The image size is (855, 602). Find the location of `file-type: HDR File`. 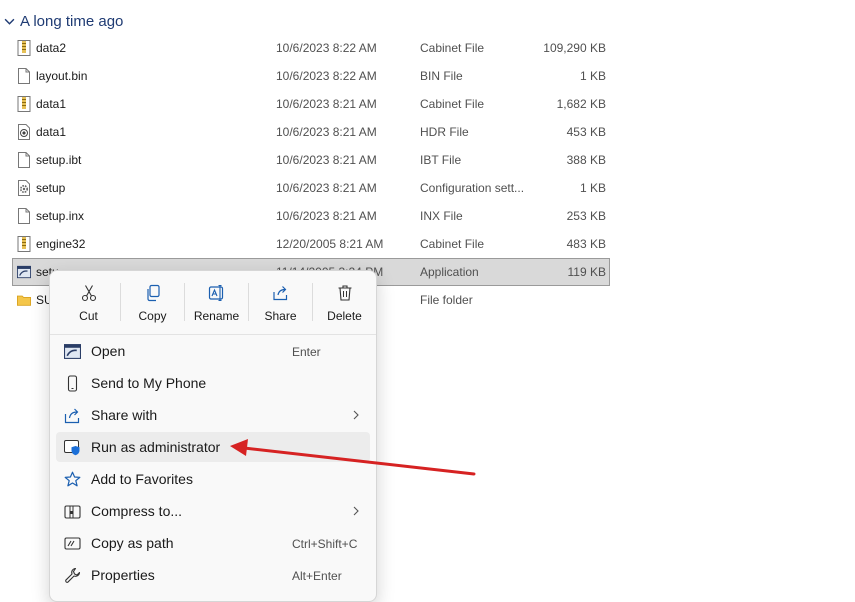

file-type: HDR File is located at coordinates (444, 132).